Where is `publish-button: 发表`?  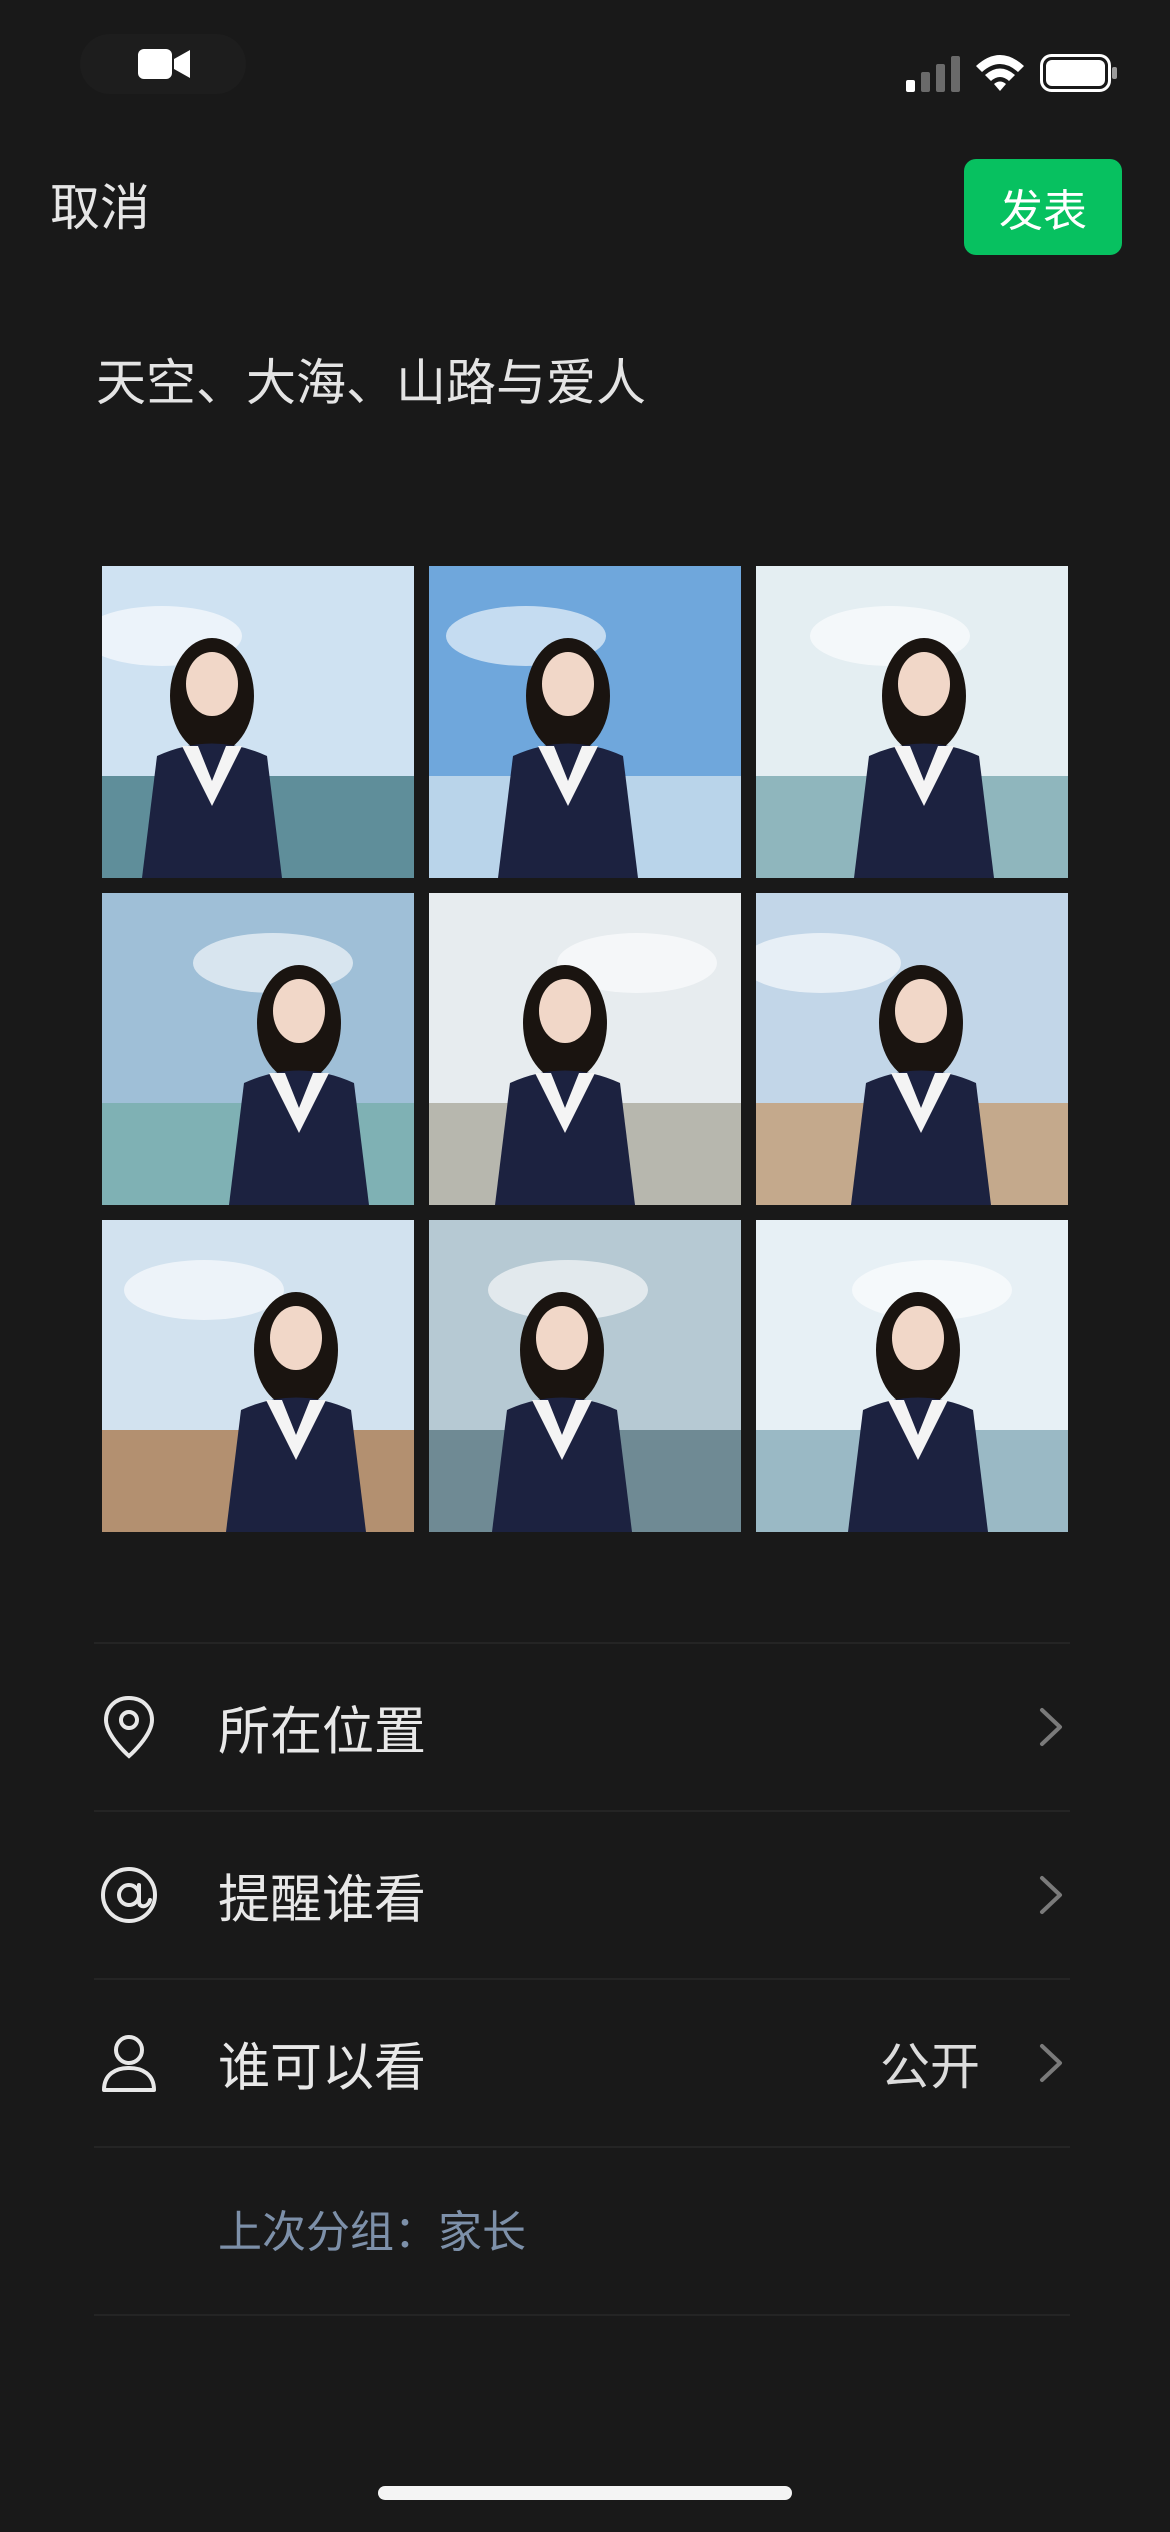
publish-button: 发表 is located at coordinates (1043, 207).